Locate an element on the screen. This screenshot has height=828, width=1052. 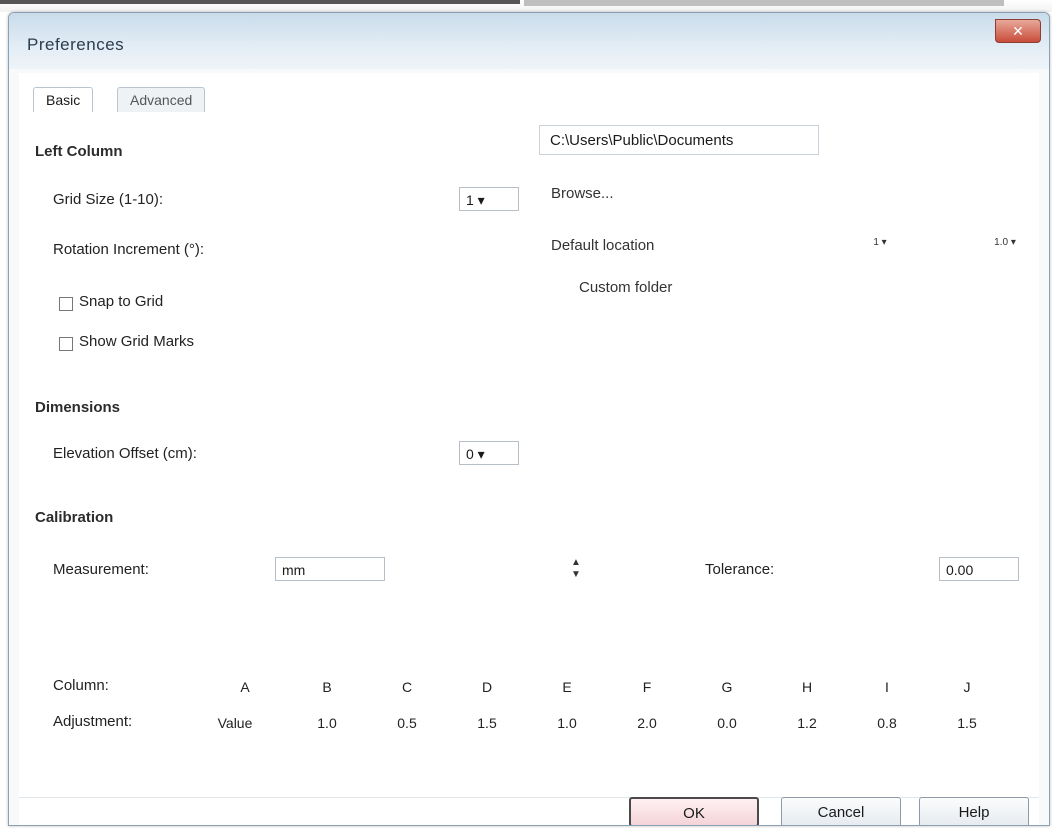
table-cell: A is located at coordinates (245, 687).